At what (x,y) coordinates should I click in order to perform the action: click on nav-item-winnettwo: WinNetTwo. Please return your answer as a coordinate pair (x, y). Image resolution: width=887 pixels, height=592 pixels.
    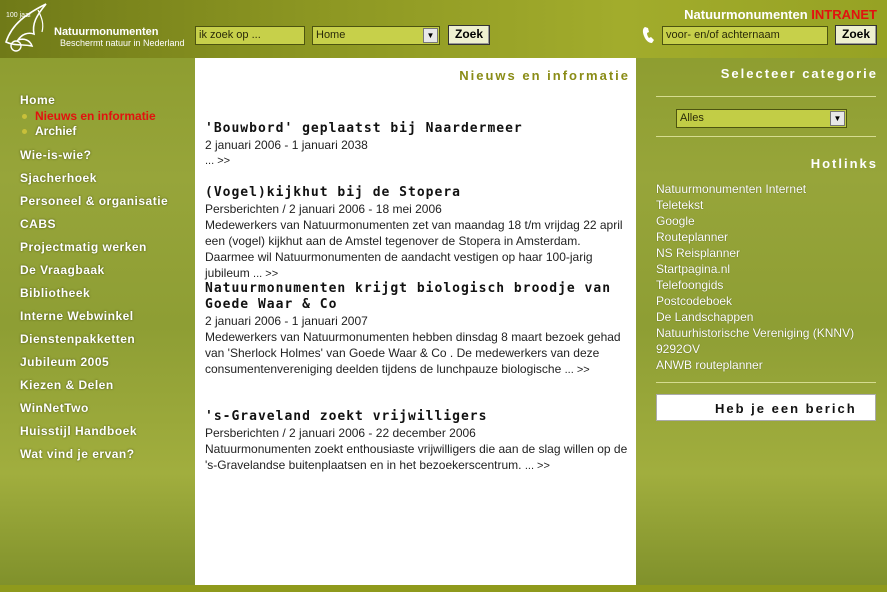
    Looking at the image, I should click on (54, 408).